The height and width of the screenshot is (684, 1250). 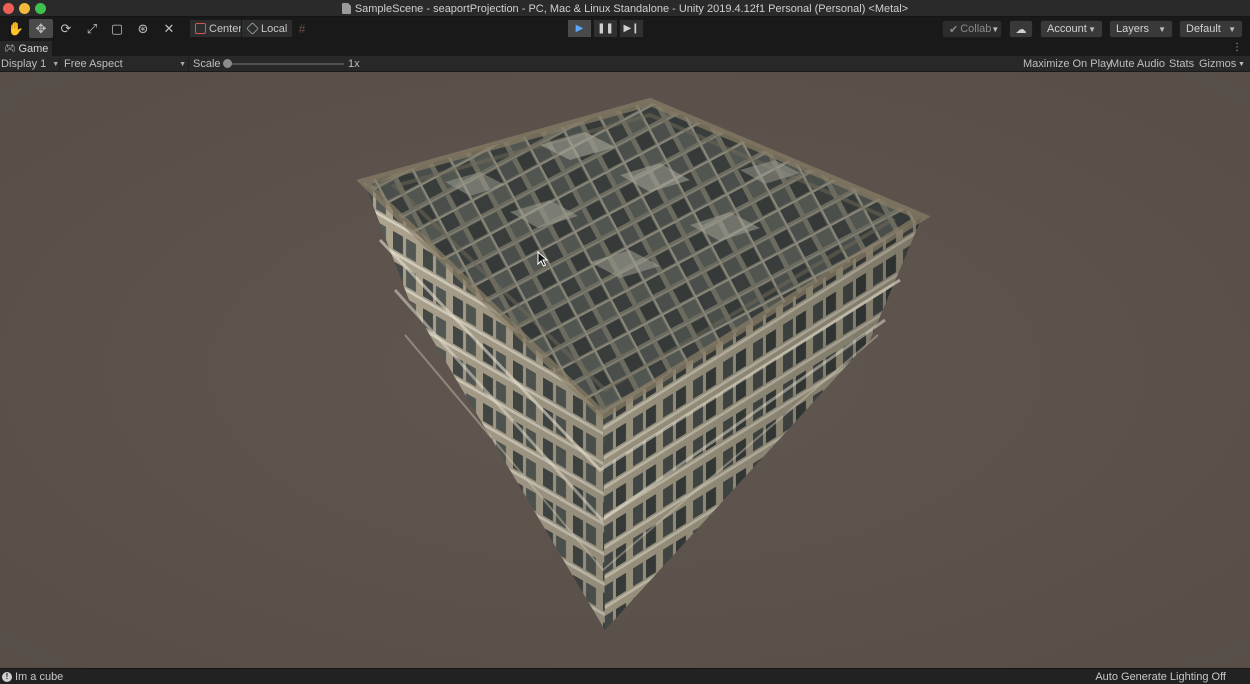 I want to click on scale-slider-track, so click(x=285, y=64).